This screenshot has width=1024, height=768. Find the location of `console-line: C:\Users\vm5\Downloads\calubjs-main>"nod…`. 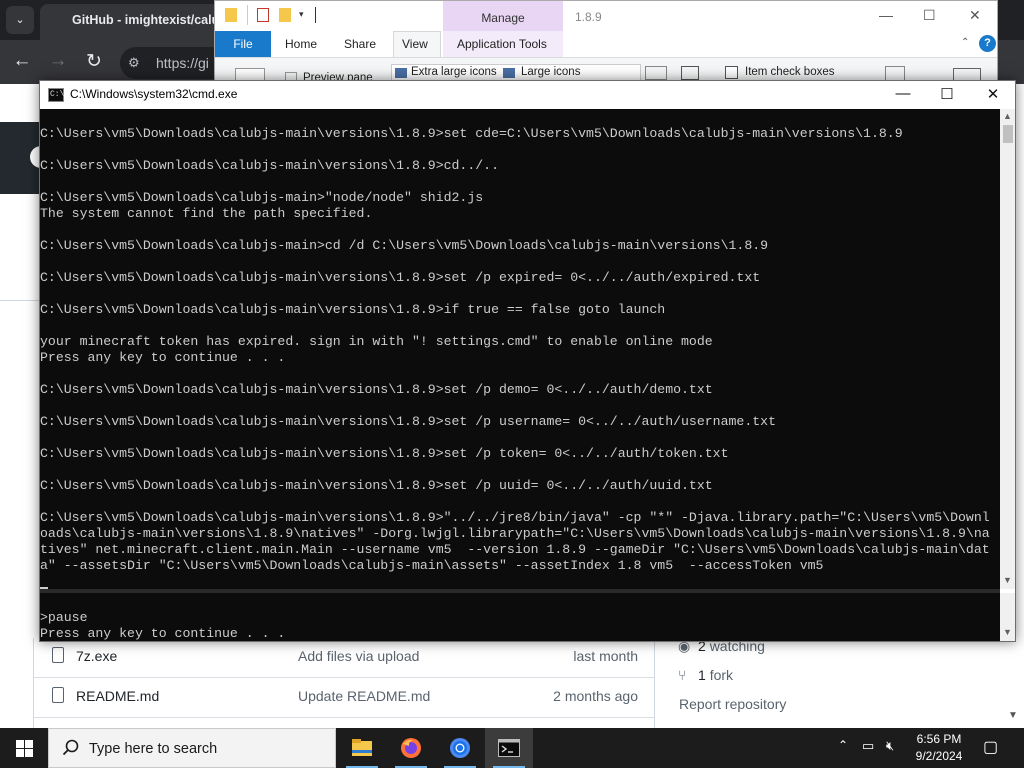

console-line: C:\Users\vm5\Downloads\calubjs-main>"nod… is located at coordinates (262, 197).